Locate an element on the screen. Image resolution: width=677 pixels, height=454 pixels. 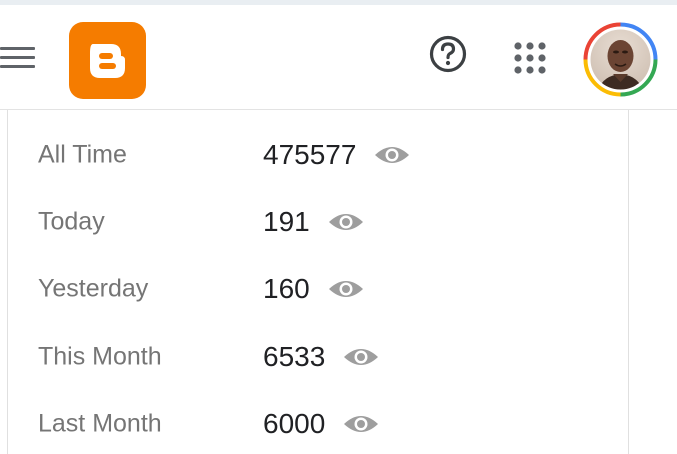
blogger-logo-icon is located at coordinates (107, 61).